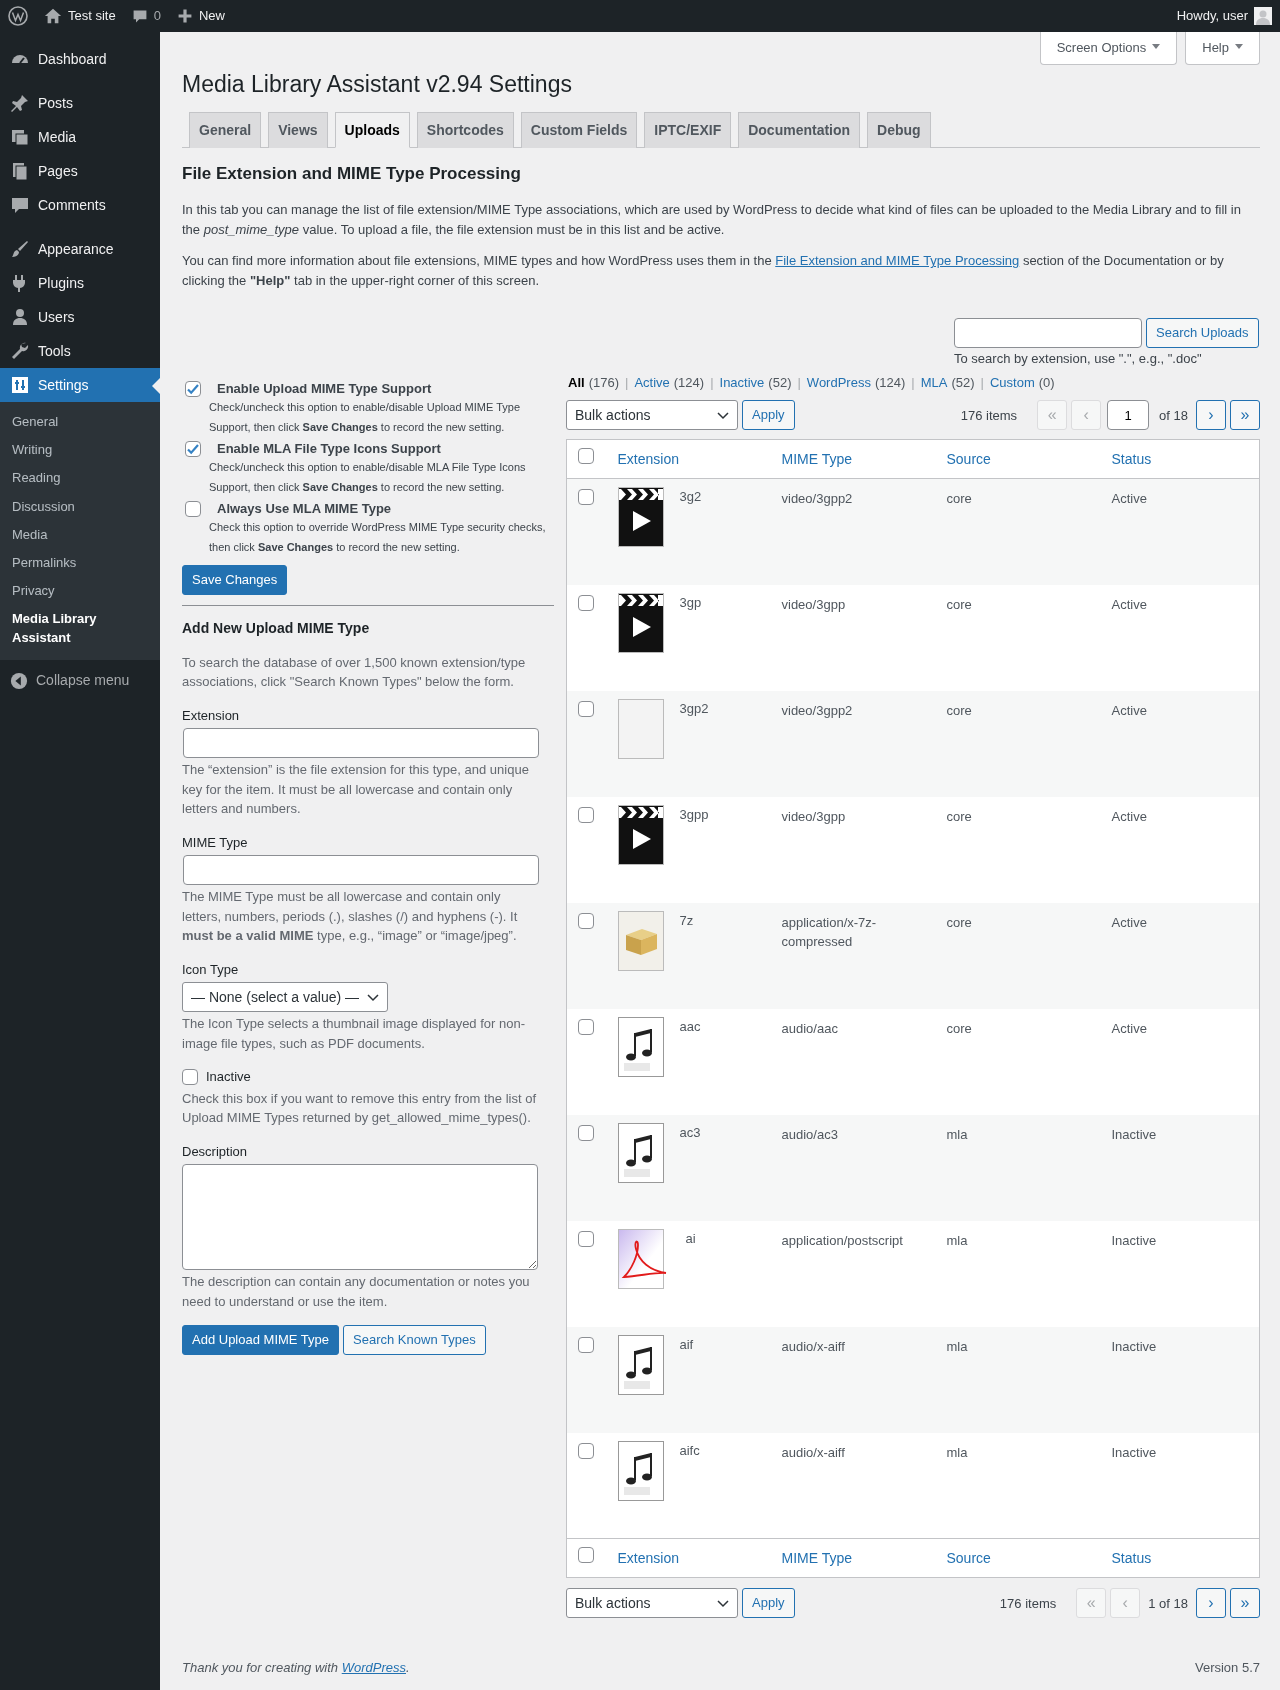 The height and width of the screenshot is (1690, 1280). Describe the element at coordinates (1048, 333) in the screenshot. I see `search-field` at that location.